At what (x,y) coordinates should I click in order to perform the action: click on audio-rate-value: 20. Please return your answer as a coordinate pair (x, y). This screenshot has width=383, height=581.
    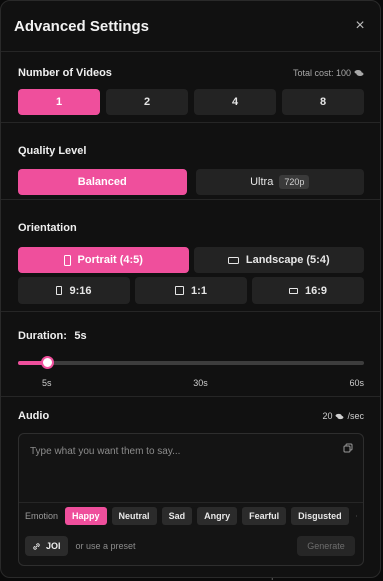
    Looking at the image, I should click on (327, 416).